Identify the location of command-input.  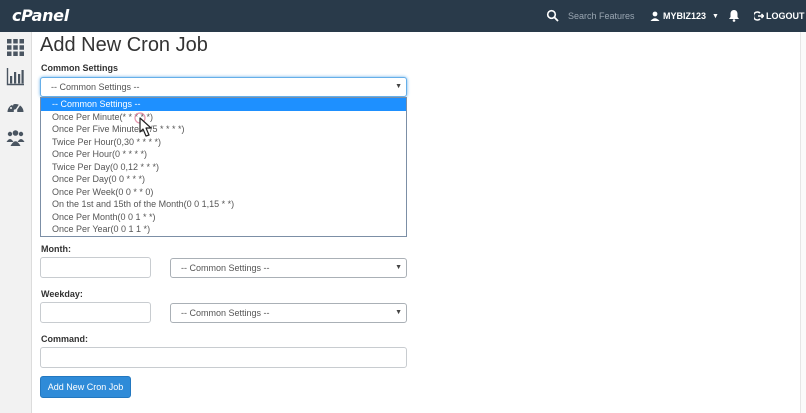
(223, 357).